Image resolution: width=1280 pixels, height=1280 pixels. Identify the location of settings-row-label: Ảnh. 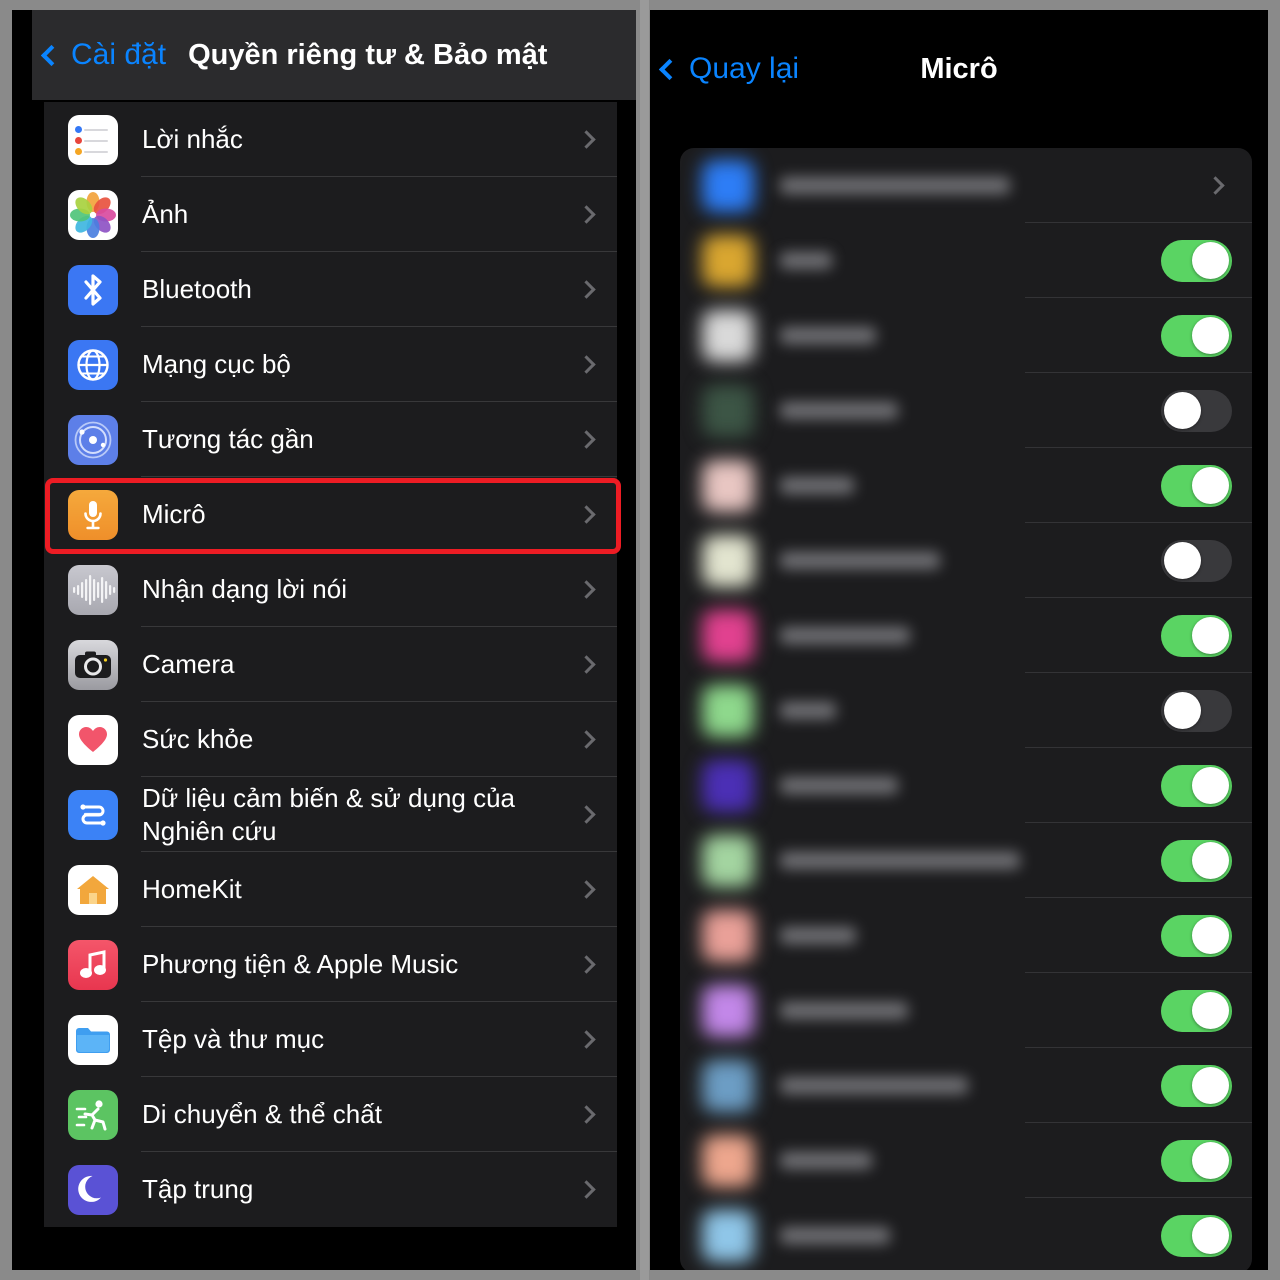
(165, 214).